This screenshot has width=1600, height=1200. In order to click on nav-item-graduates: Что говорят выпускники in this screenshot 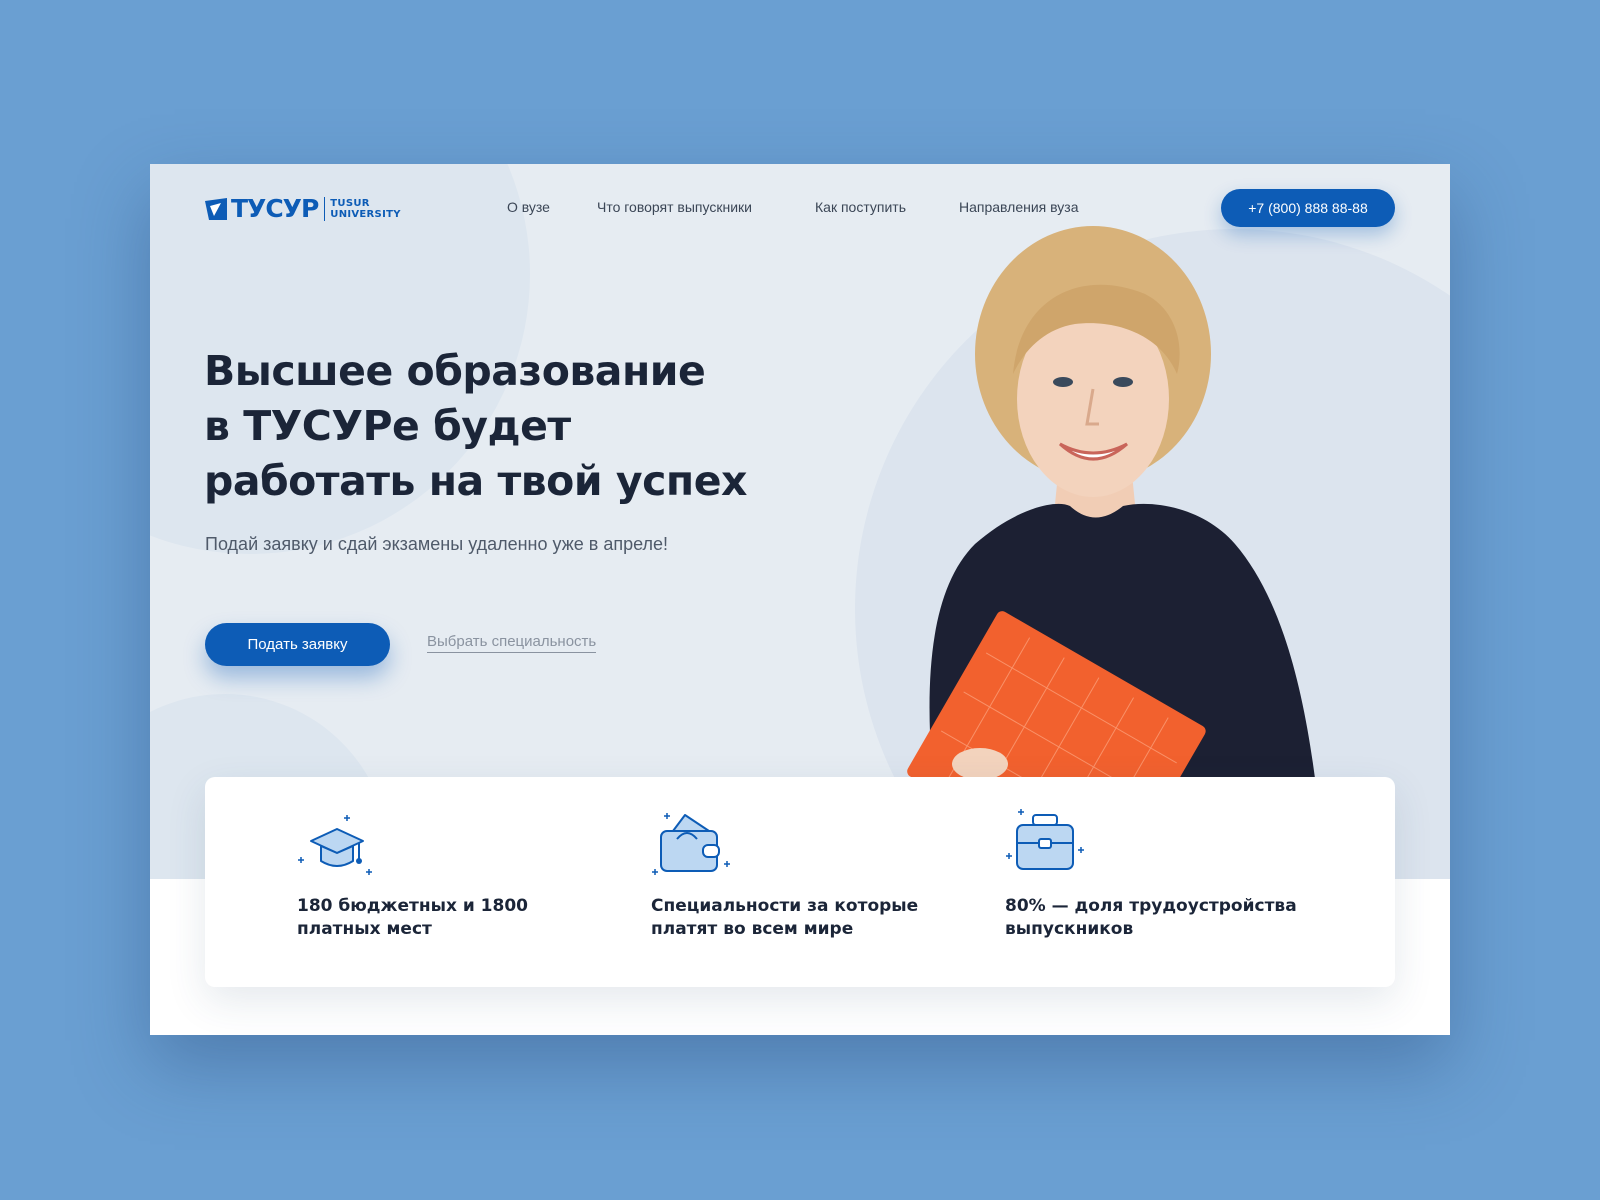, I will do `click(674, 207)`.